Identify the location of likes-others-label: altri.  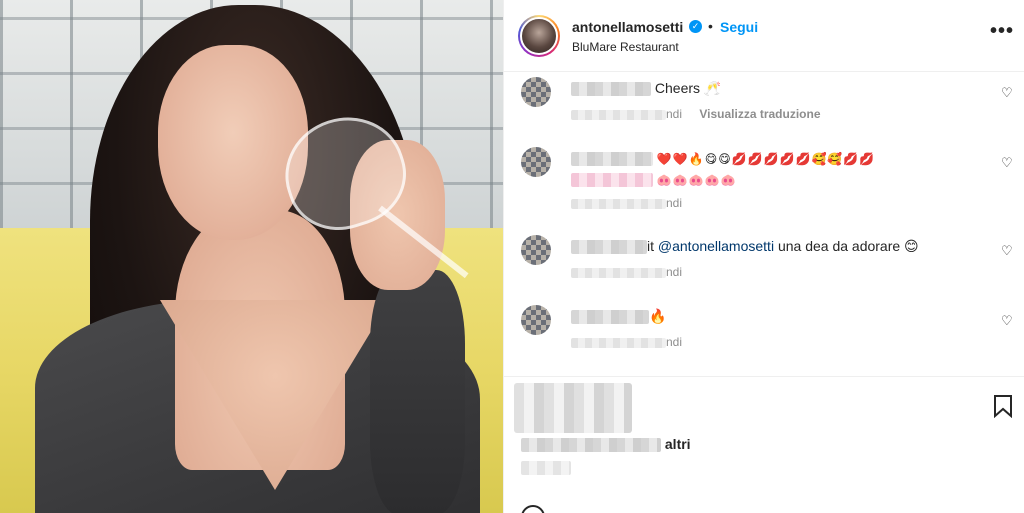
(677, 444).